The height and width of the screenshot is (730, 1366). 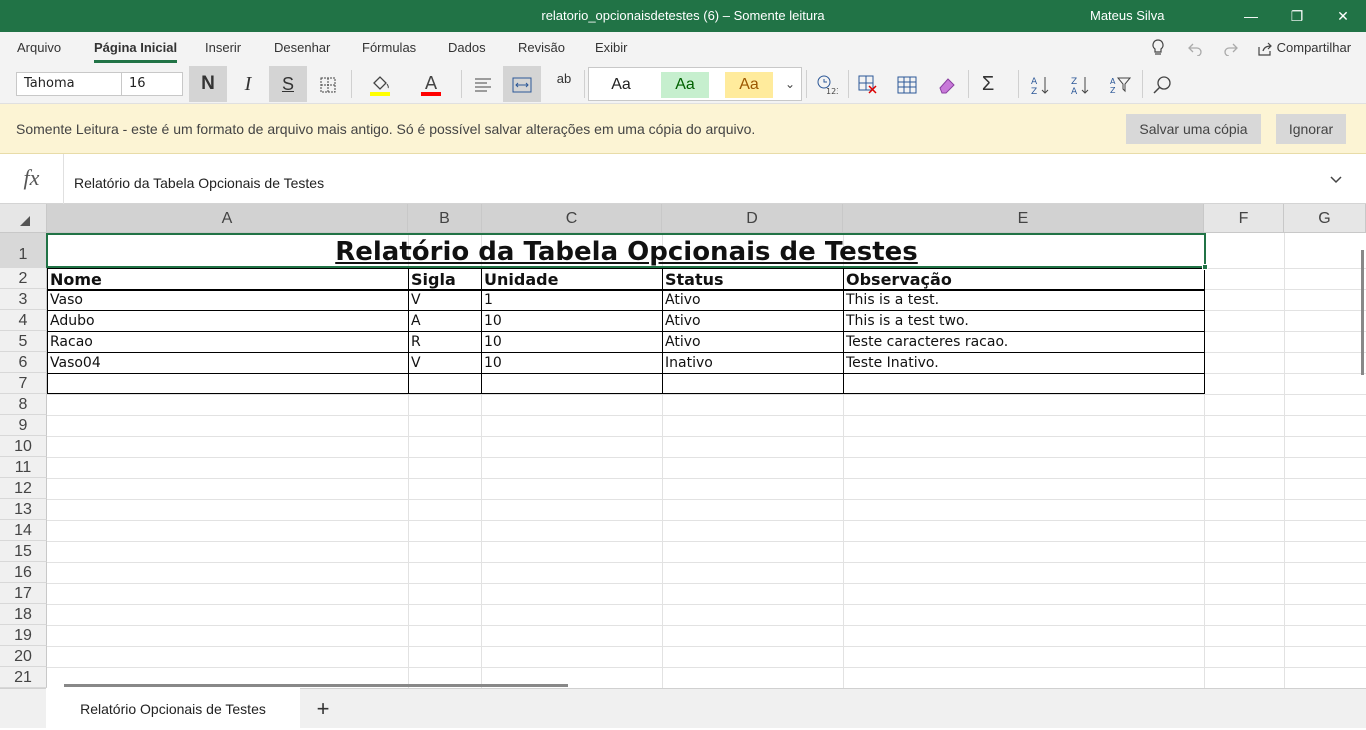 I want to click on font-size-input: 16, so click(x=152, y=84).